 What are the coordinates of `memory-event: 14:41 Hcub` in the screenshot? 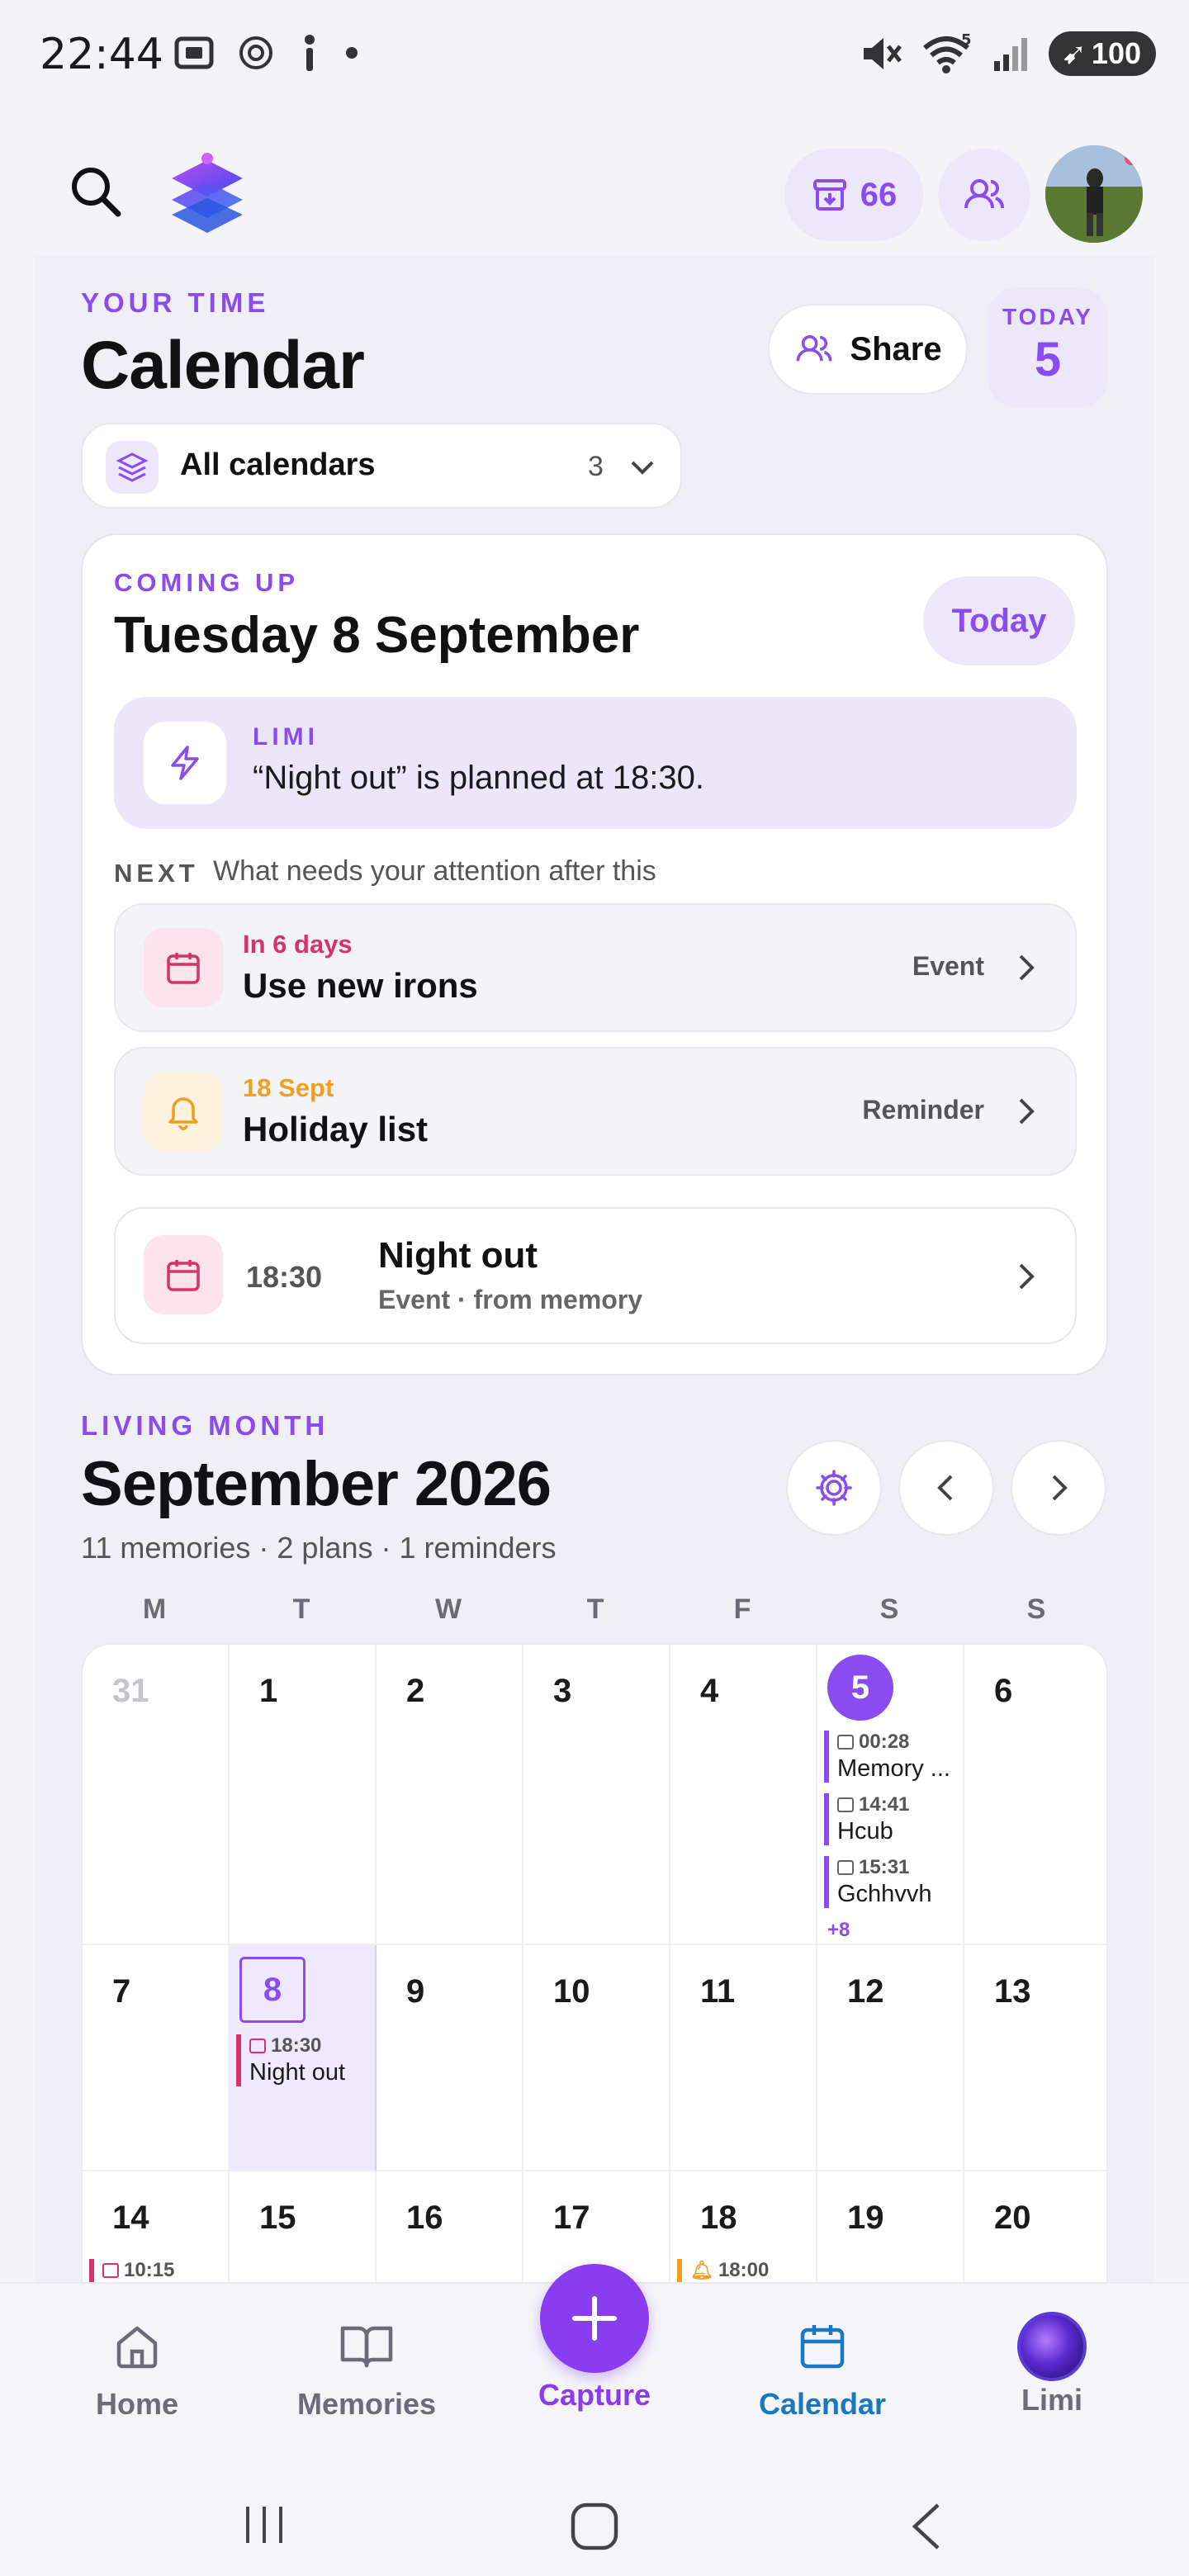 It's located at (888, 1819).